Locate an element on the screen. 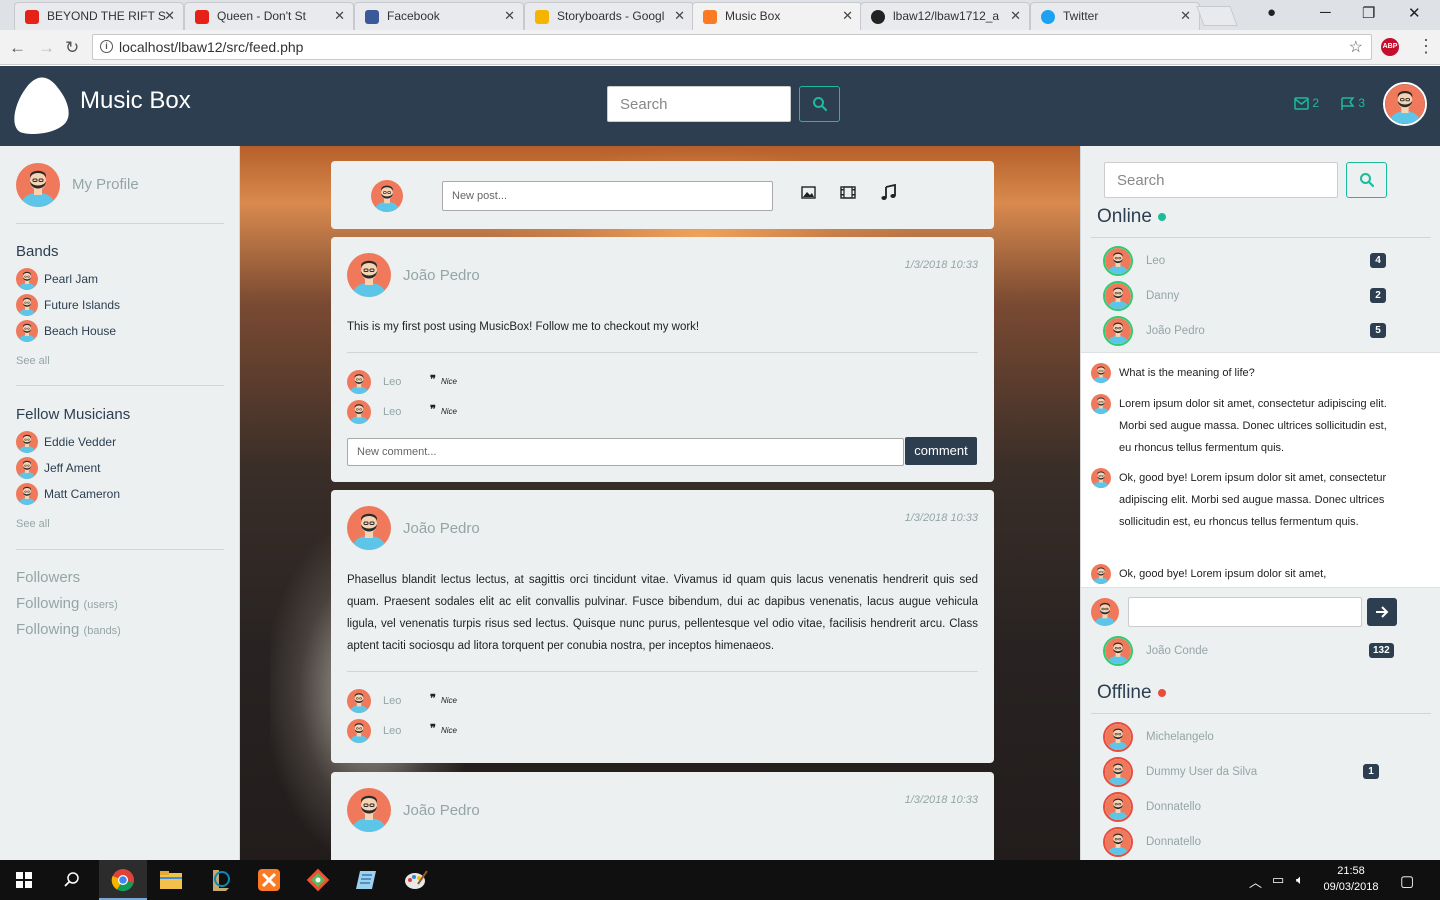 The height and width of the screenshot is (900, 1440). band-item: Beach House is located at coordinates (66, 331).